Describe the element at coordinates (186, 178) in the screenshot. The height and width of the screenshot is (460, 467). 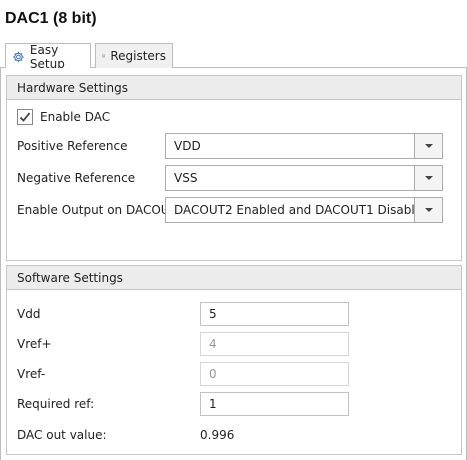
I see `negative-reference-value: VSS` at that location.